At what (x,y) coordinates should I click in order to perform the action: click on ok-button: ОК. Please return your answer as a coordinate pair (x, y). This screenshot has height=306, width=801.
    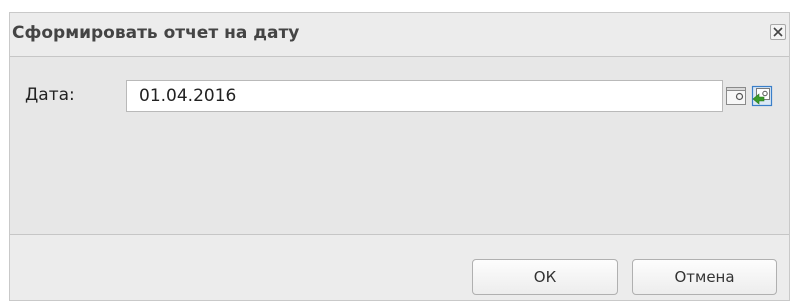
    Looking at the image, I should click on (545, 277).